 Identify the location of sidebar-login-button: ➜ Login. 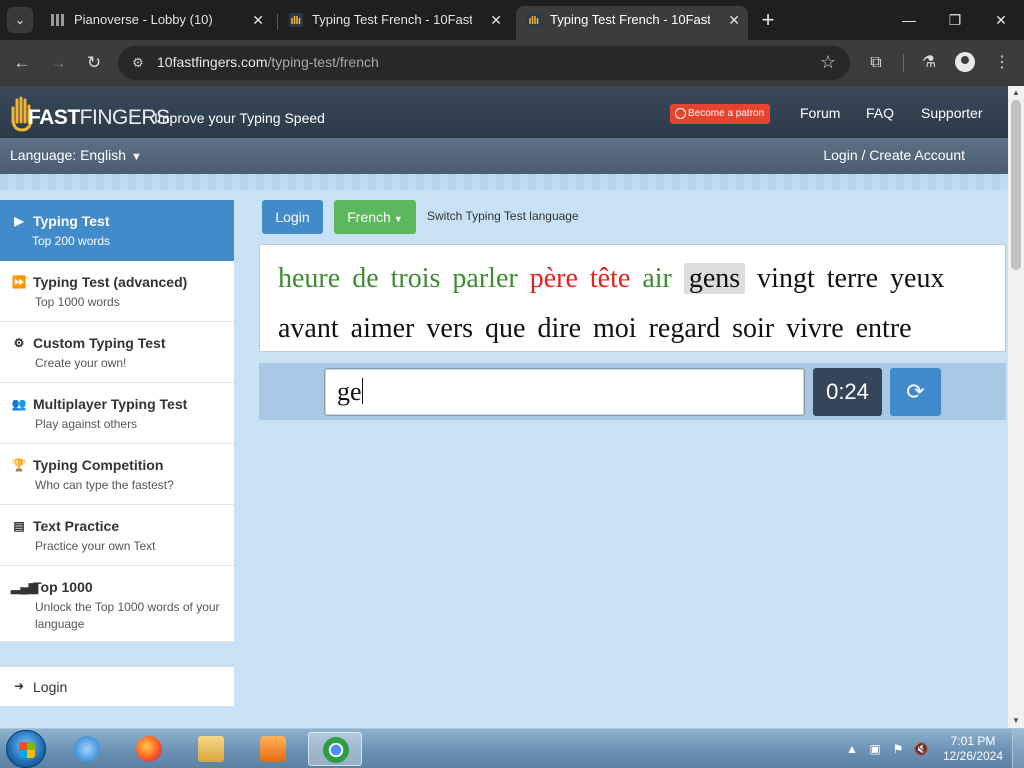
(117, 686).